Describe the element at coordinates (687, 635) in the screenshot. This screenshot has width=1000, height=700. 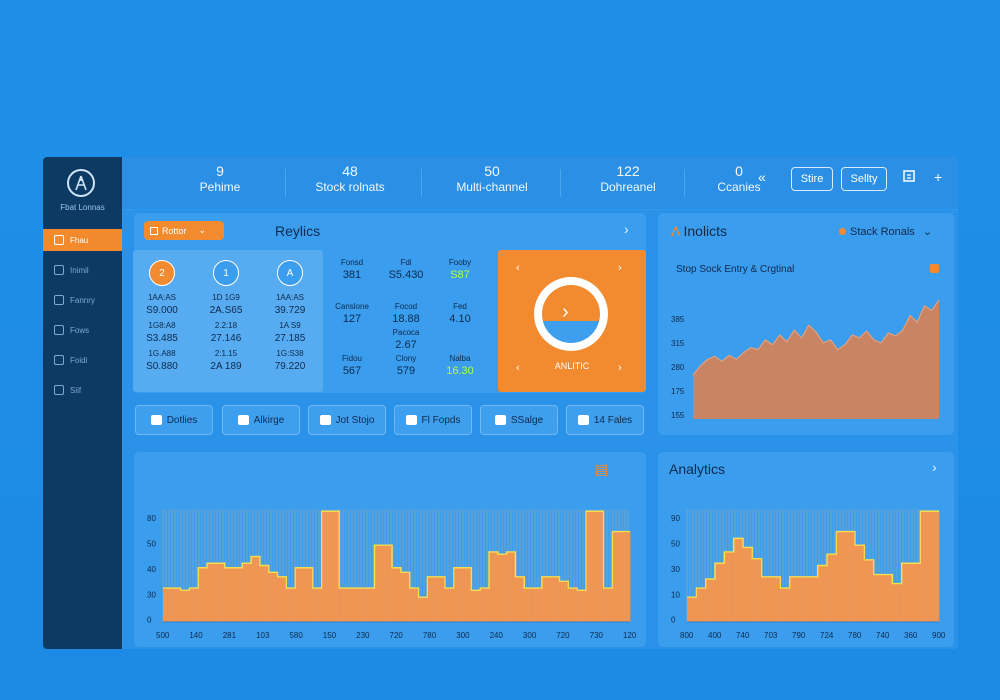
I see `x-tick-label: 800` at that location.